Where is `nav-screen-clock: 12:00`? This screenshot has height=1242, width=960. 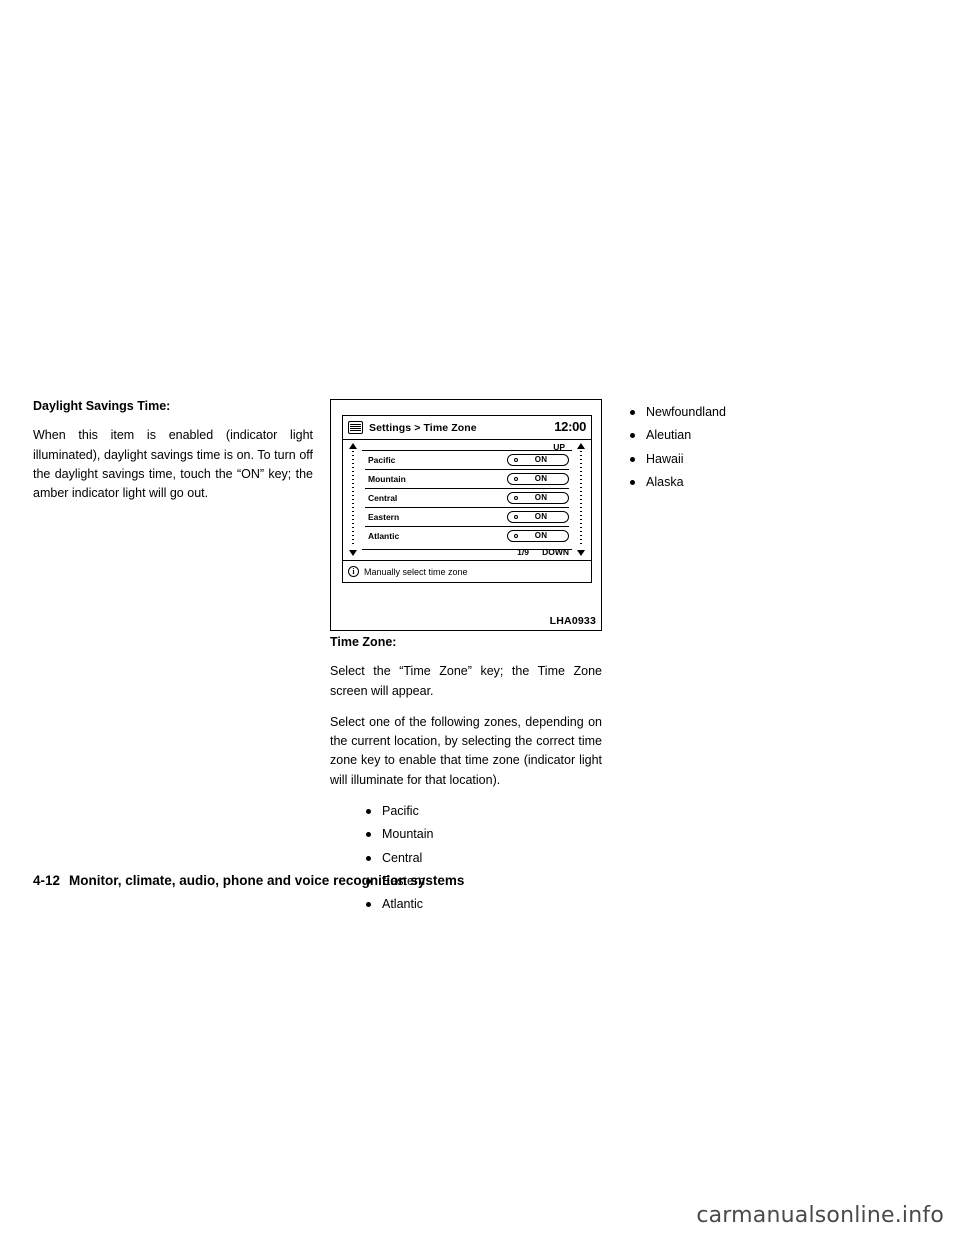 nav-screen-clock: 12:00 is located at coordinates (570, 426).